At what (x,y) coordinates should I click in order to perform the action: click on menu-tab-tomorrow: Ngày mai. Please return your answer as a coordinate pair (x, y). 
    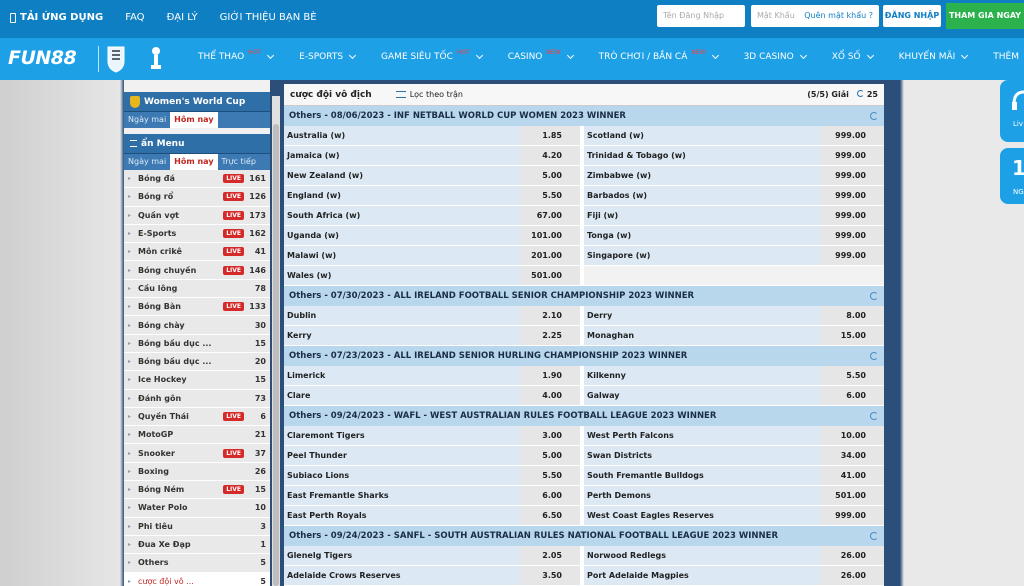
    Looking at the image, I should click on (147, 162).